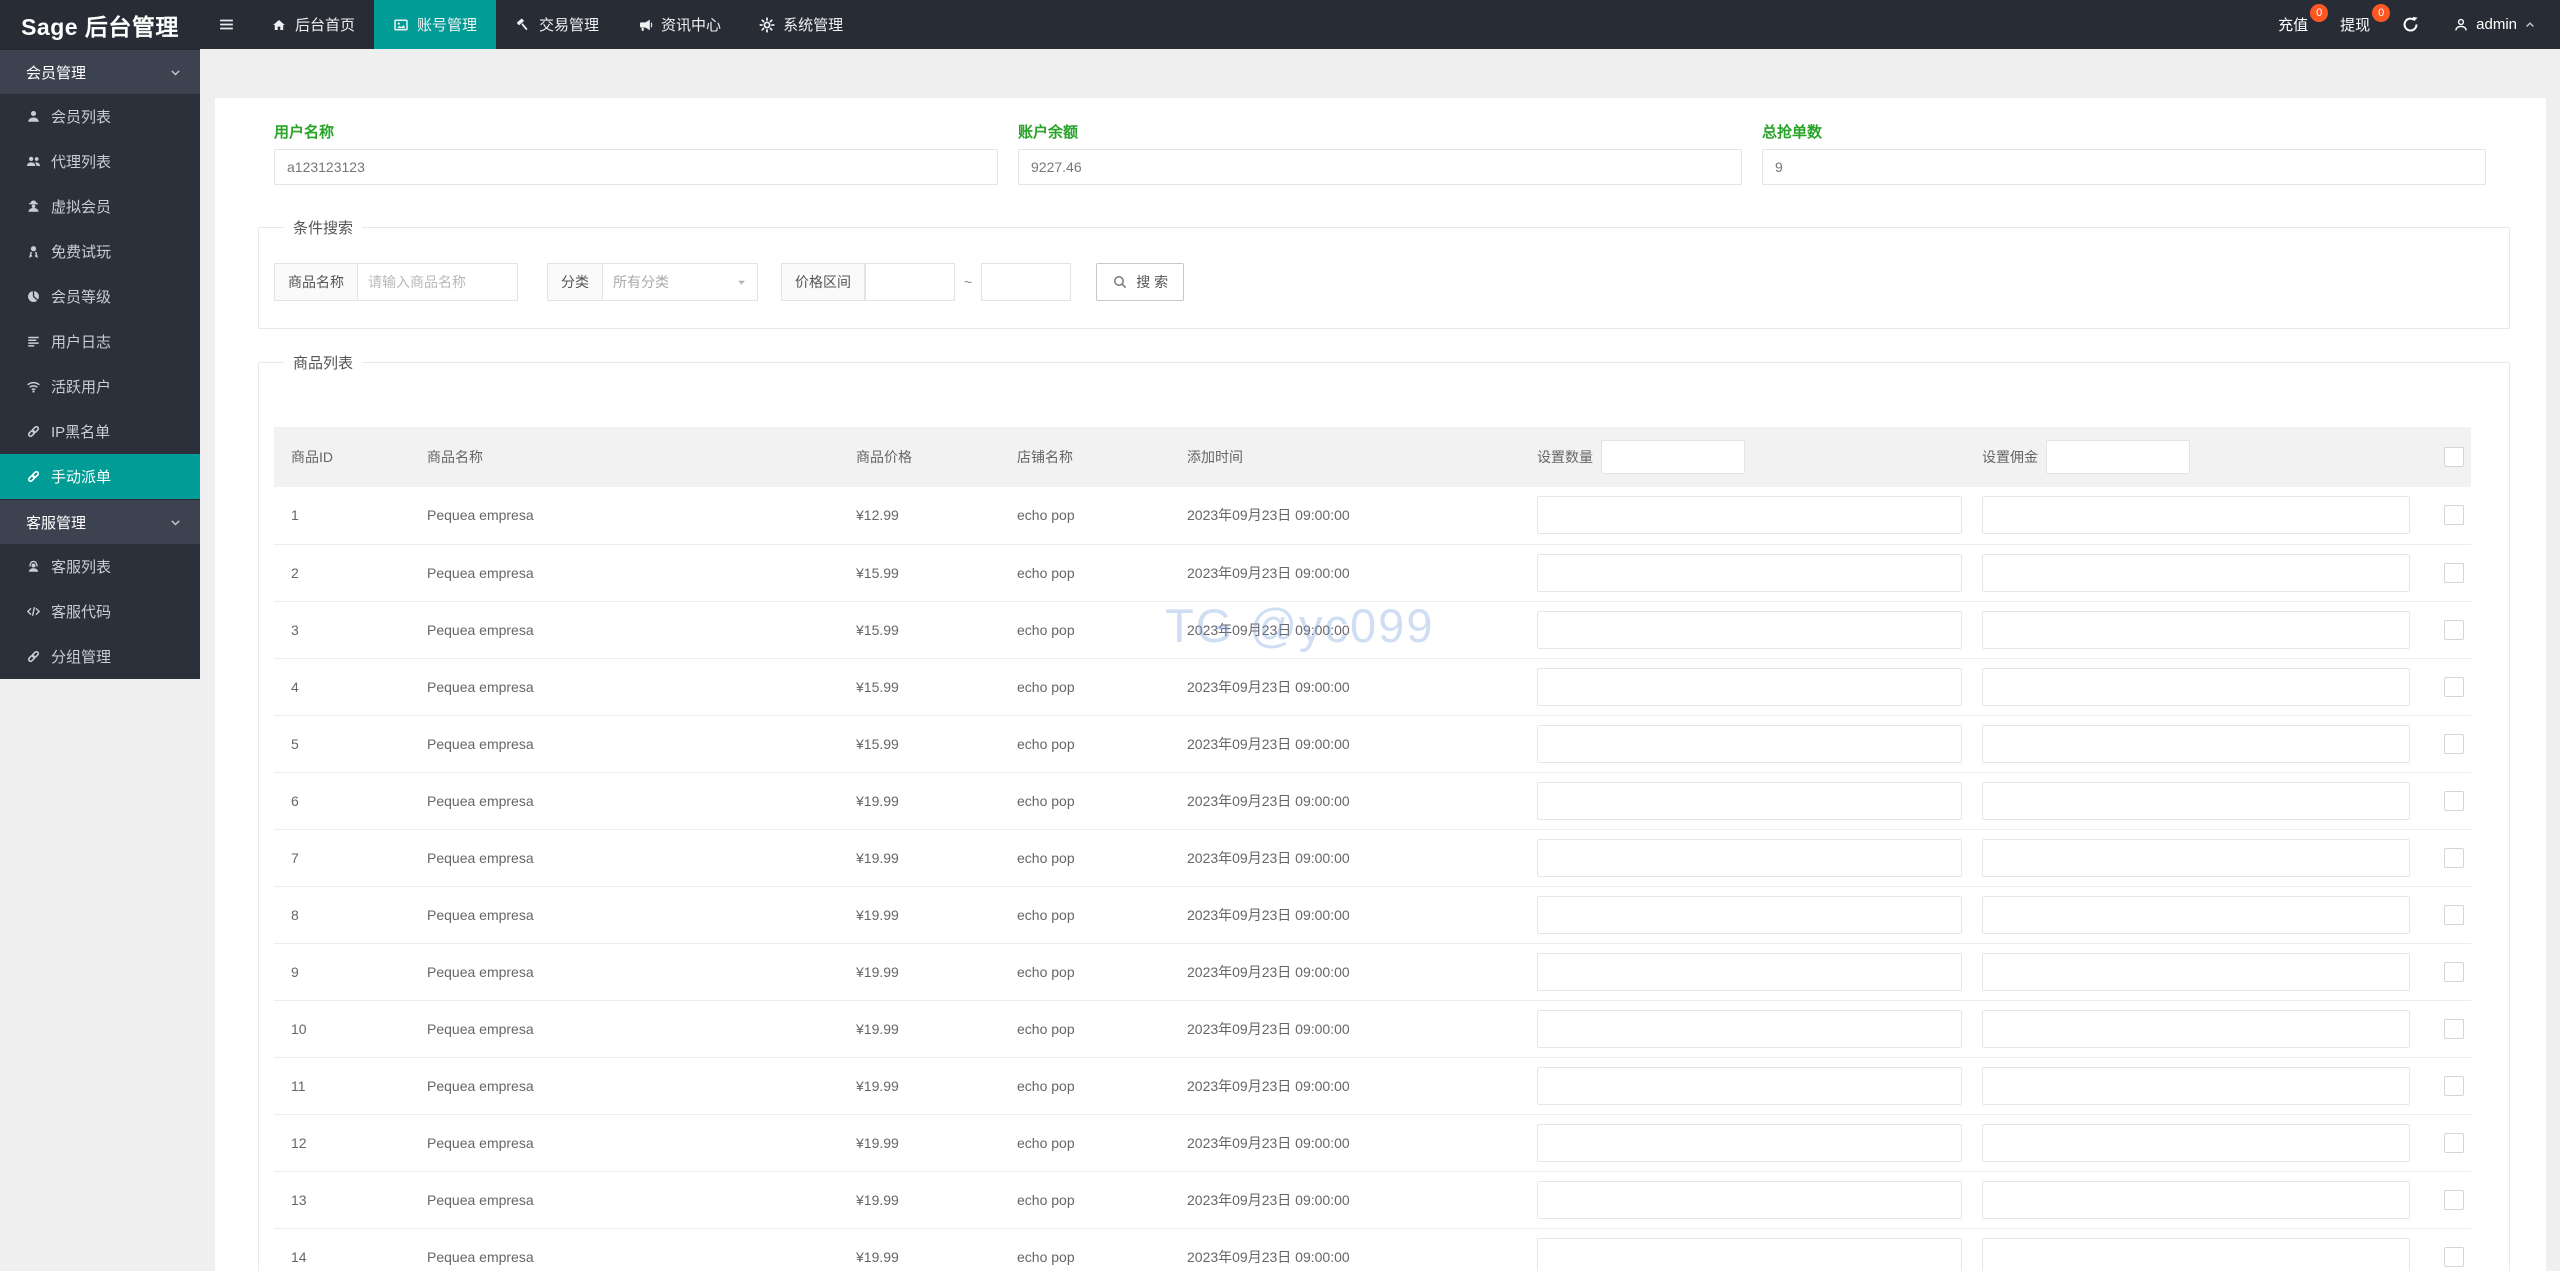 The height and width of the screenshot is (1271, 2560). Describe the element at coordinates (2118, 457) in the screenshot. I see `set-commission-all-input` at that location.